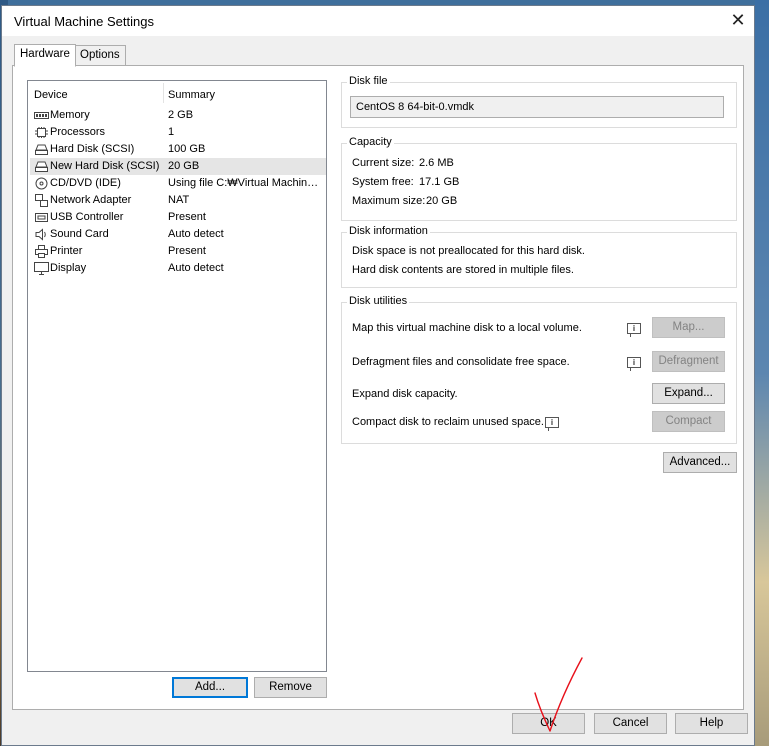 This screenshot has height=746, width=769. What do you see at coordinates (191, 95) in the screenshot?
I see `summary-column-header: Summary` at bounding box center [191, 95].